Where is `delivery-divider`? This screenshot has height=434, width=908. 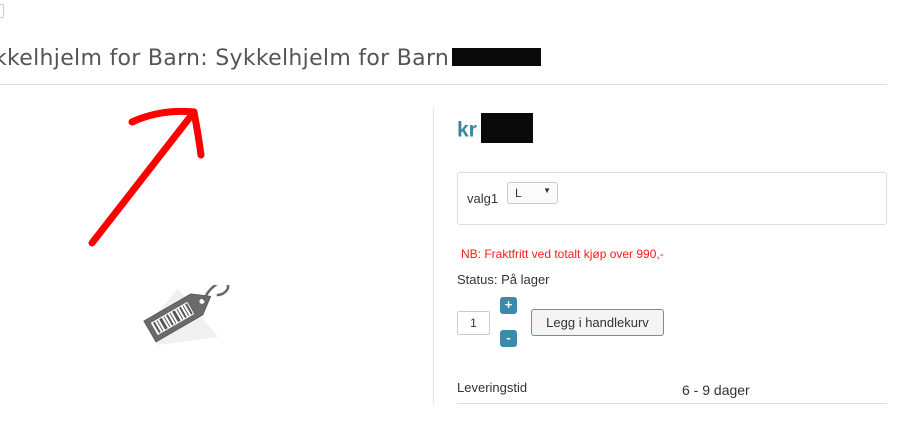 delivery-divider is located at coordinates (672, 403).